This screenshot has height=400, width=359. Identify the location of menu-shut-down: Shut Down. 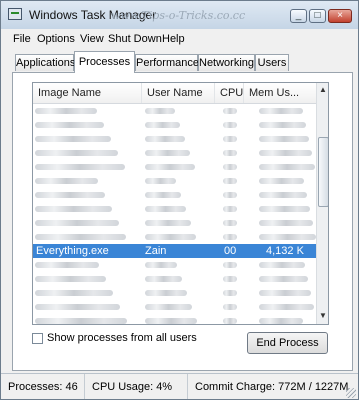
(135, 39).